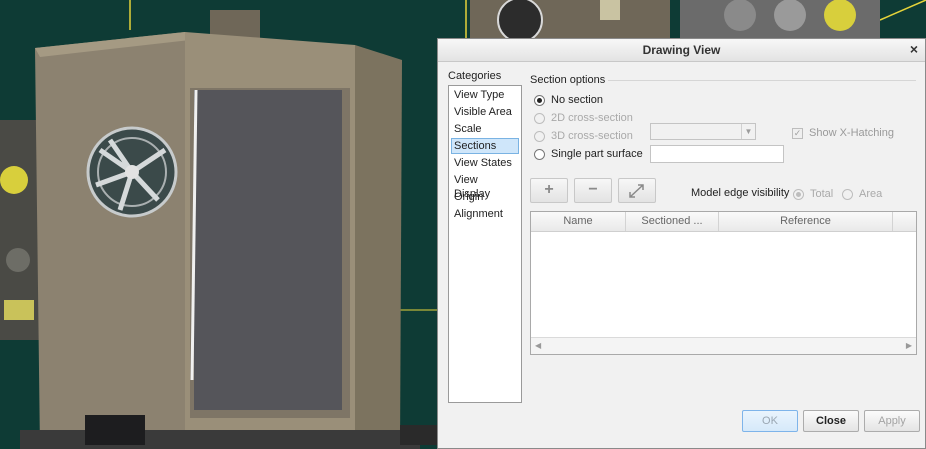 The width and height of the screenshot is (926, 449). Describe the element at coordinates (871, 194) in the screenshot. I see `edge-area-label: Area` at that location.